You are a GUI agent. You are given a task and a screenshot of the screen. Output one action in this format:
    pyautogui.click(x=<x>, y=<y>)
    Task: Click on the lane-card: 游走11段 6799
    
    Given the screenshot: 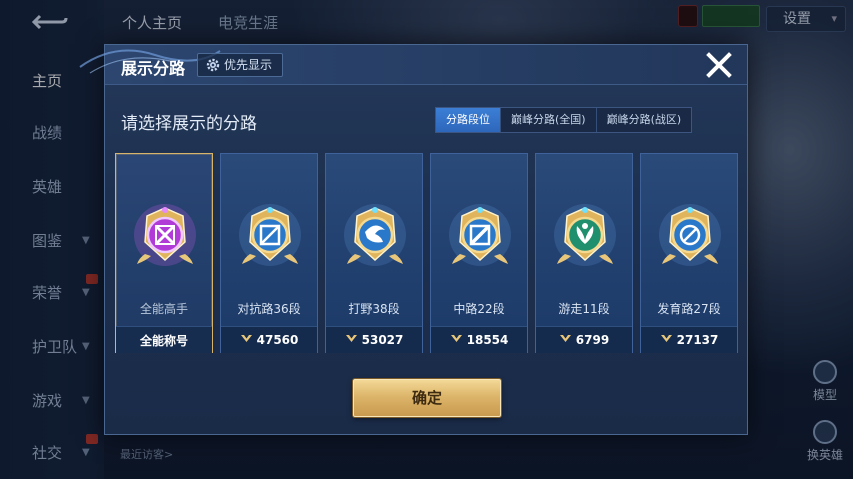 What is the action you would take?
    pyautogui.click(x=584, y=253)
    